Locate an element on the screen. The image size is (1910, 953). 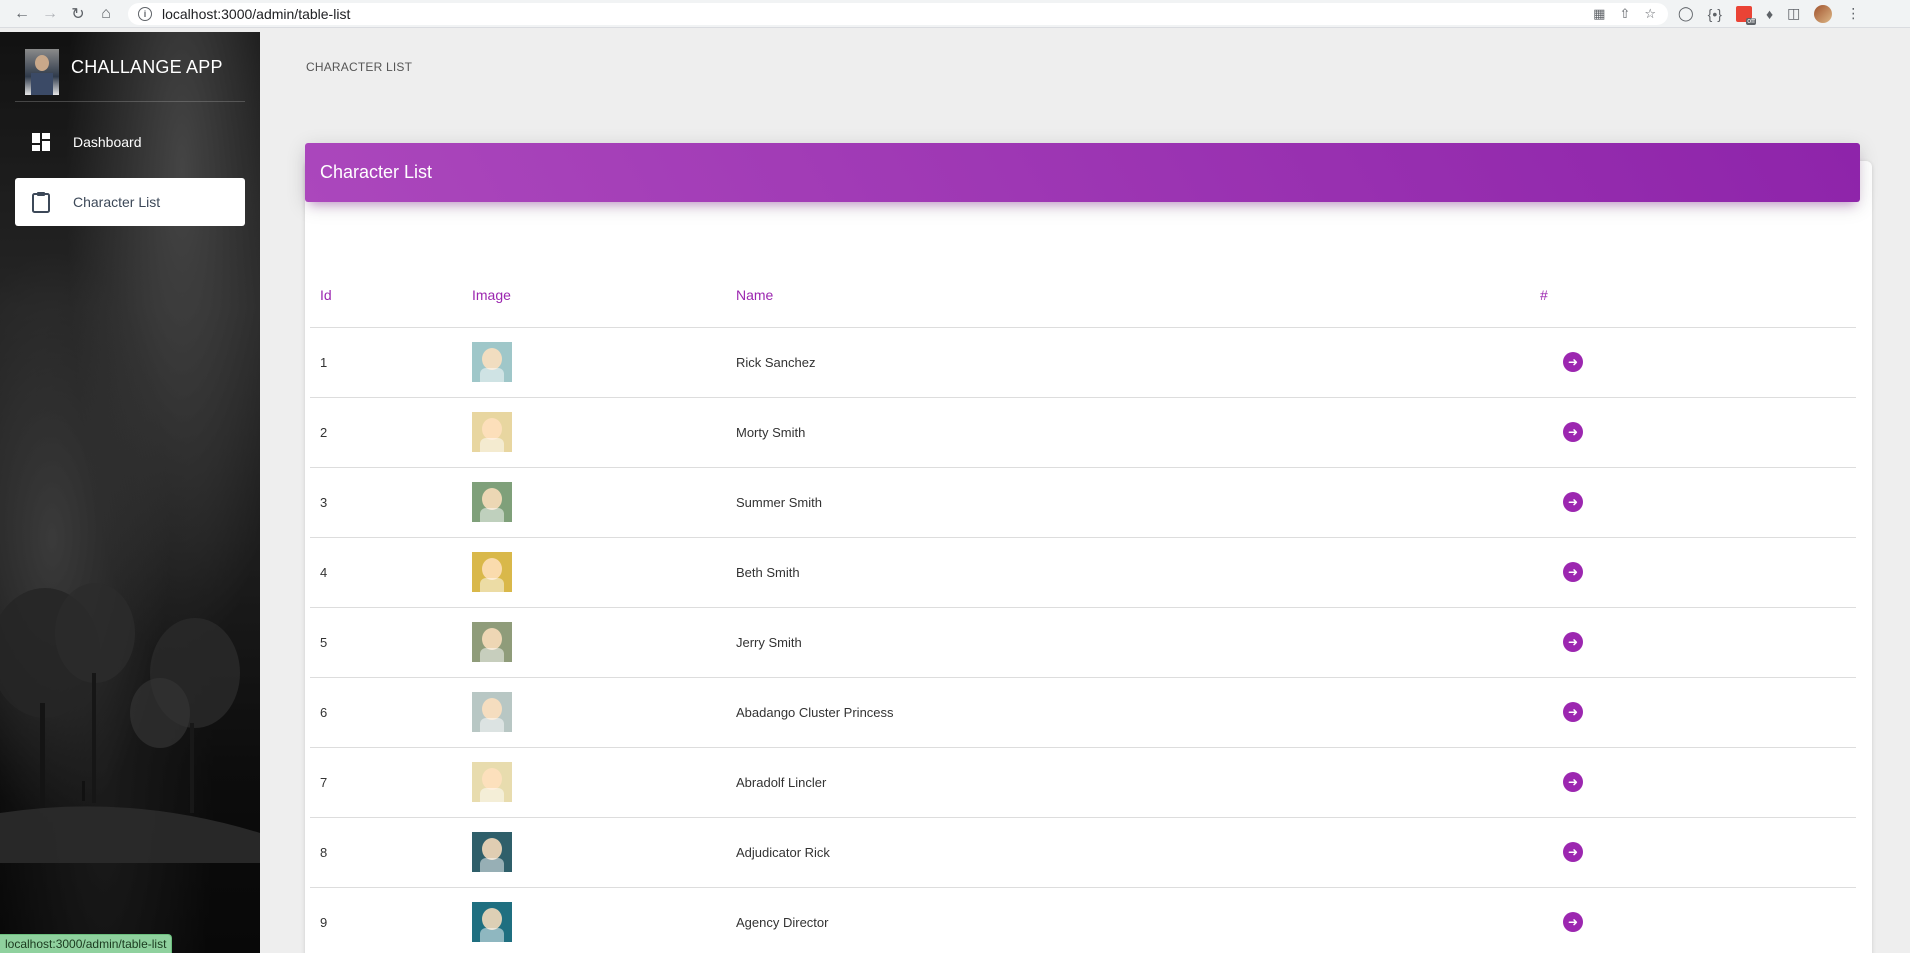
row-id: 5 is located at coordinates (386, 642).